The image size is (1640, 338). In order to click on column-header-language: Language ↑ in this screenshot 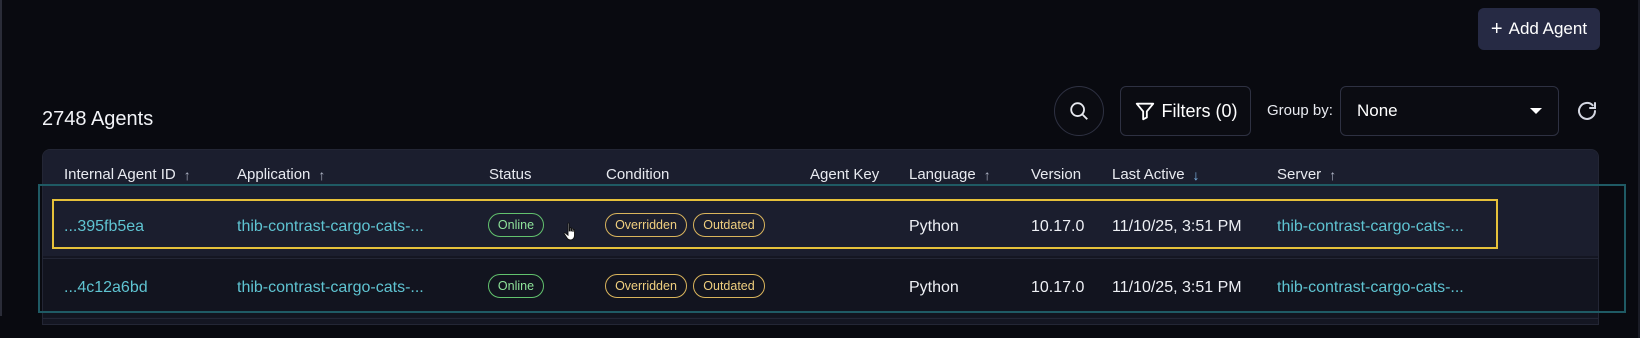, I will do `click(950, 174)`.